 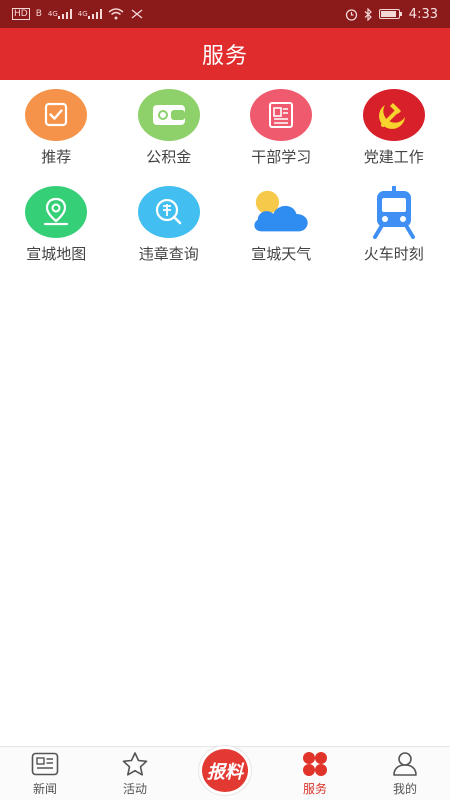 I want to click on tab-news: 新闻, so click(x=45, y=773).